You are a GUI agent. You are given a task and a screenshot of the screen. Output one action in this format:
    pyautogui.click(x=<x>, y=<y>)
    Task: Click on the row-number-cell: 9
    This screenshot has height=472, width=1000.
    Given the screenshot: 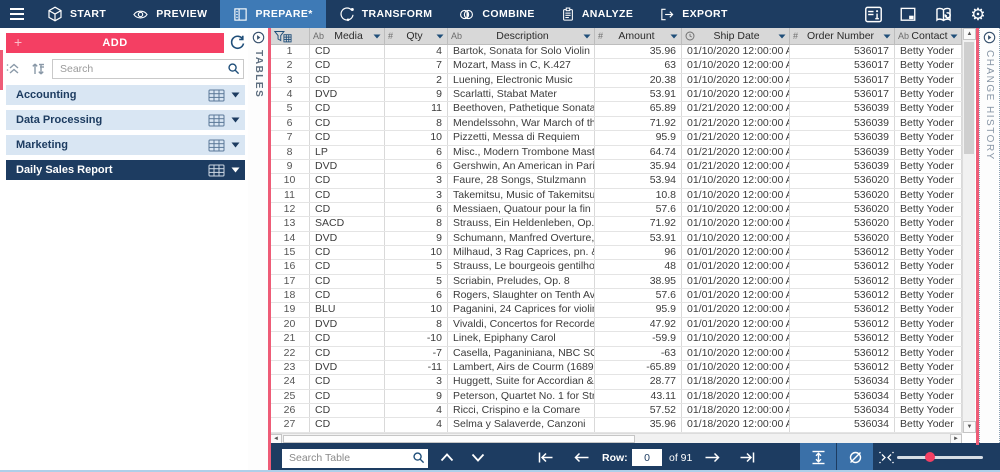 What is the action you would take?
    pyautogui.click(x=290, y=166)
    